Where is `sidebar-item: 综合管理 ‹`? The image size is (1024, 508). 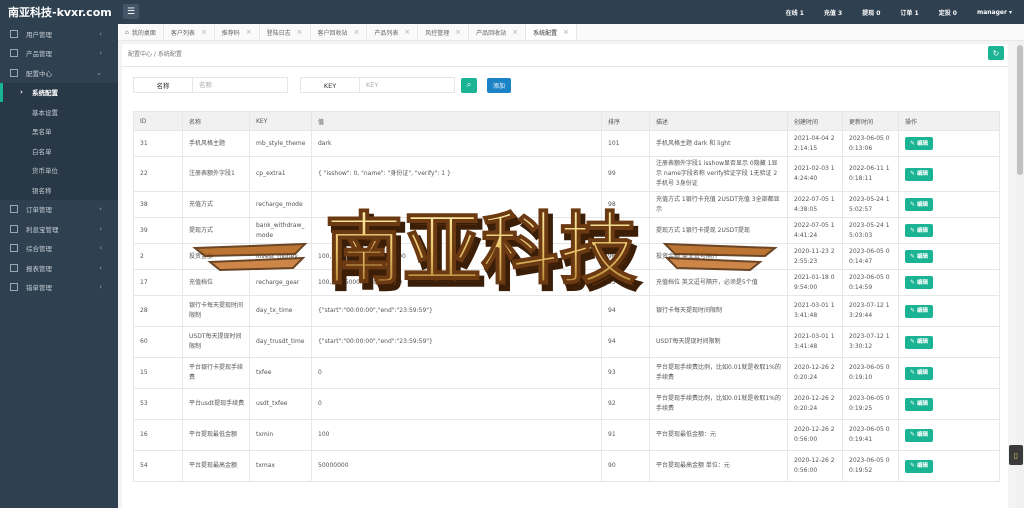
sidebar-item: 综合管理 ‹ is located at coordinates (59, 249).